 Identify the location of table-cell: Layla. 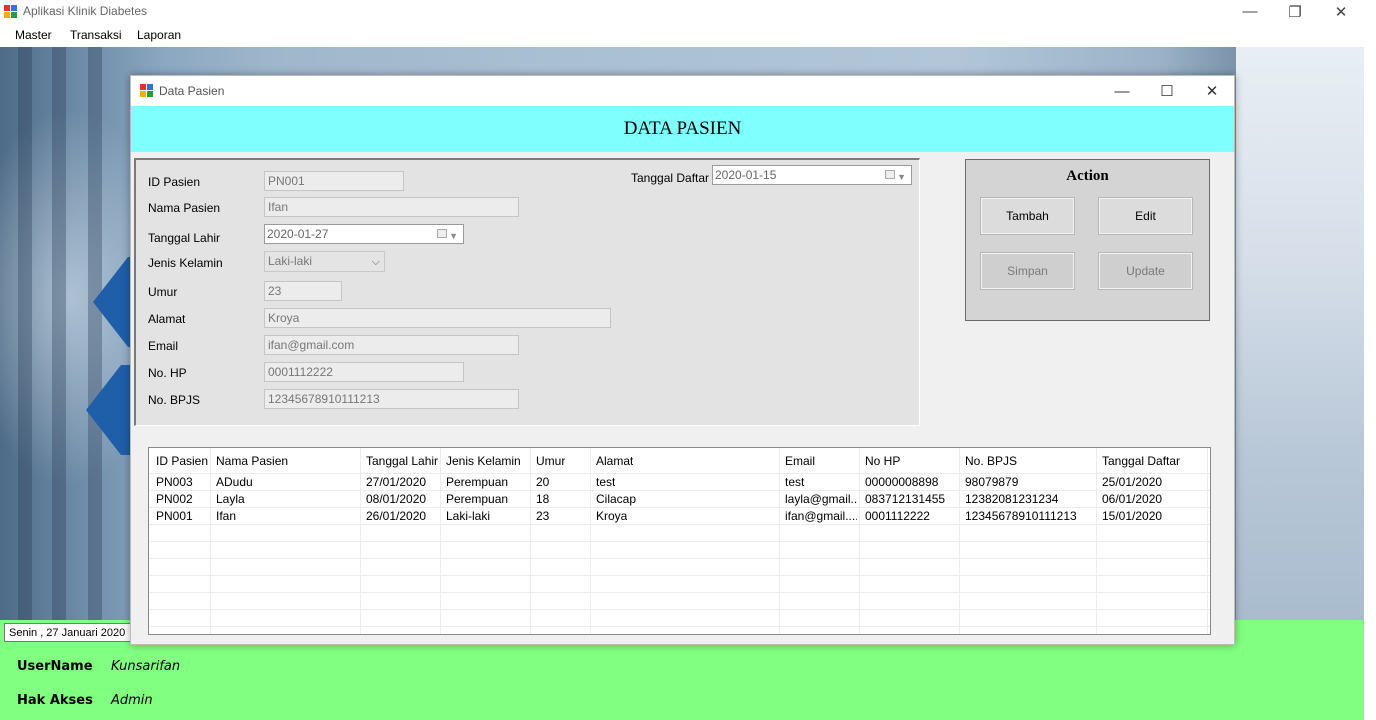
(230, 499).